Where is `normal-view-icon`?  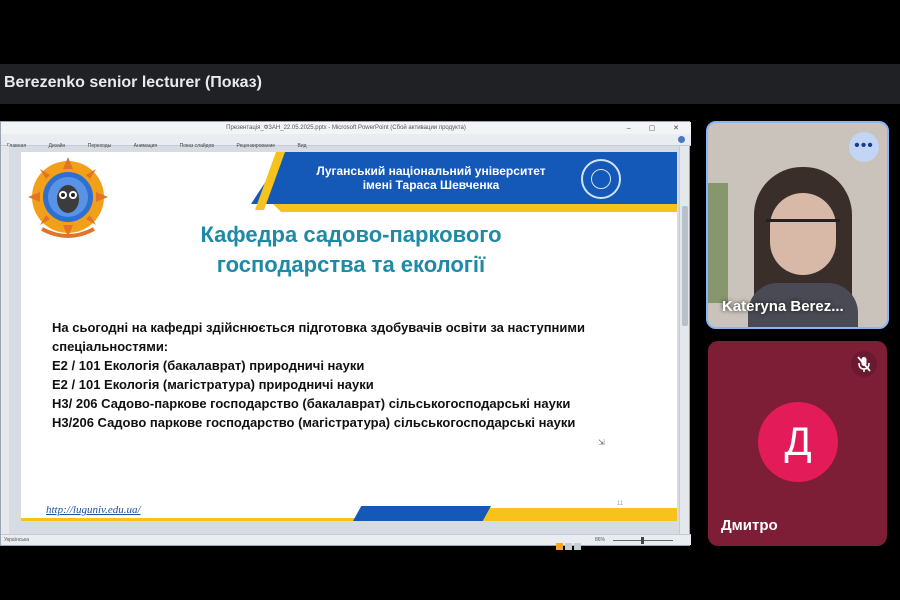
normal-view-icon is located at coordinates (559, 546).